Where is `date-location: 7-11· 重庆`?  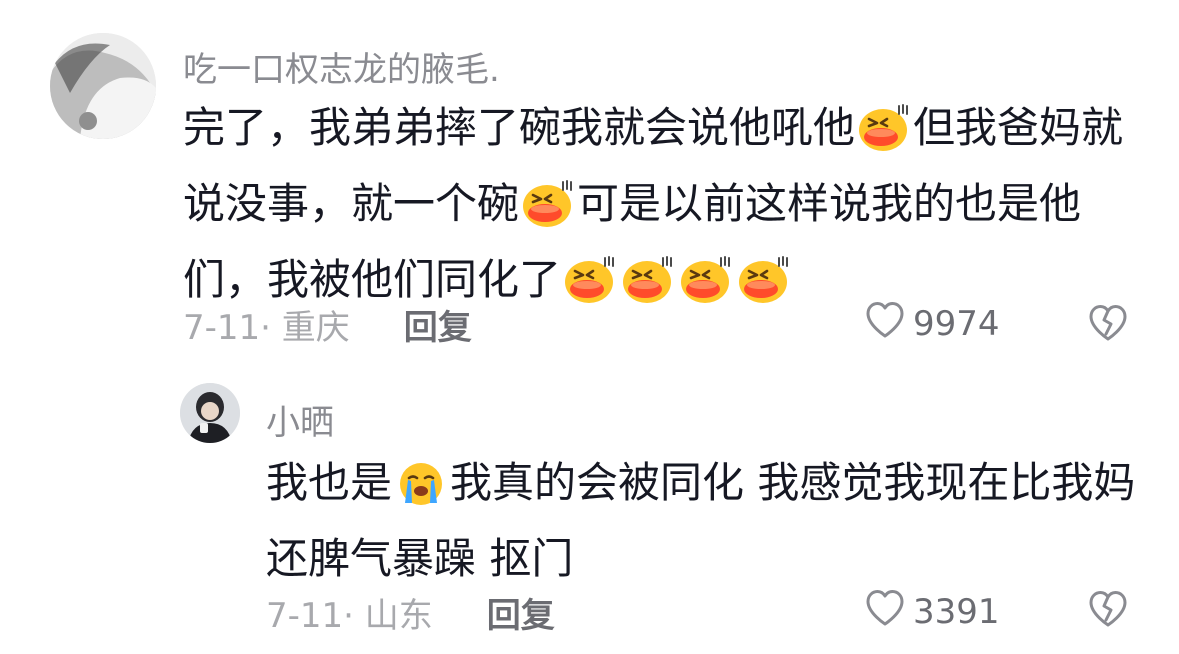 date-location: 7-11· 重庆 is located at coordinates (266, 327).